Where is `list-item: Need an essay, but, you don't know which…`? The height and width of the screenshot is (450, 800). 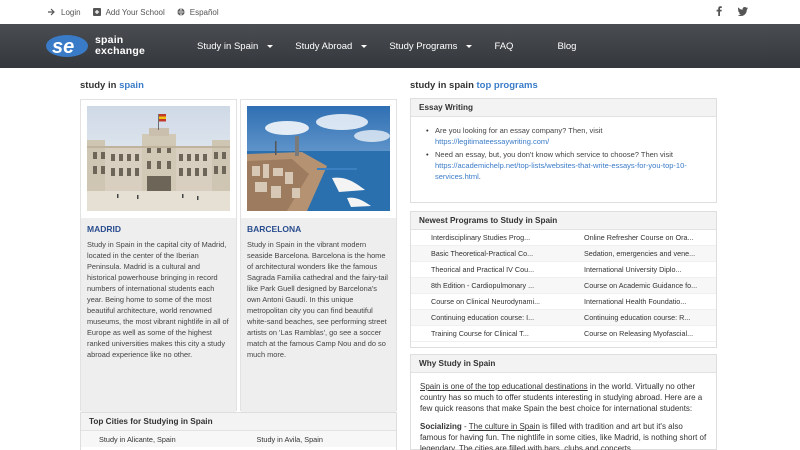 list-item: Need an essay, but, you don't know which… is located at coordinates (564, 165).